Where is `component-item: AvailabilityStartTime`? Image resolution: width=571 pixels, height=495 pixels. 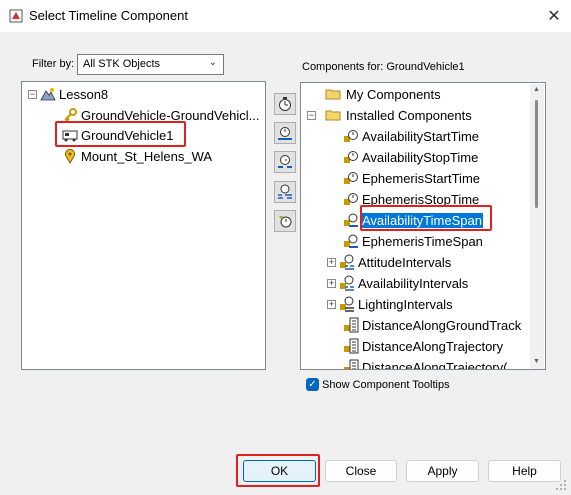
component-item: AvailabilityStartTime is located at coordinates (411, 136).